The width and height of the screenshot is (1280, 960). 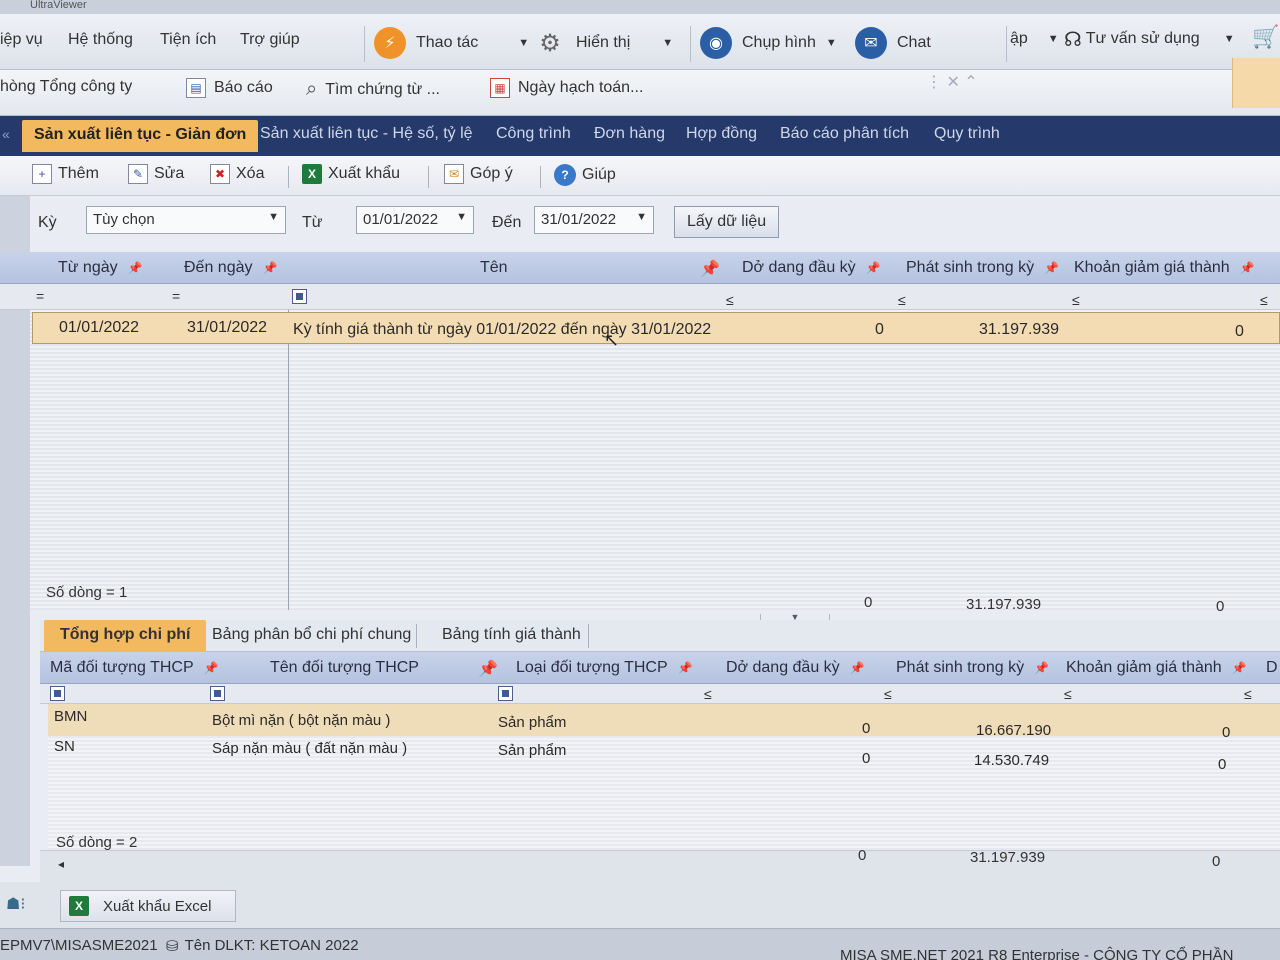 What do you see at coordinates (721, 134) in the screenshot?
I see `tab-hop-dong: Hợp đồng` at bounding box center [721, 134].